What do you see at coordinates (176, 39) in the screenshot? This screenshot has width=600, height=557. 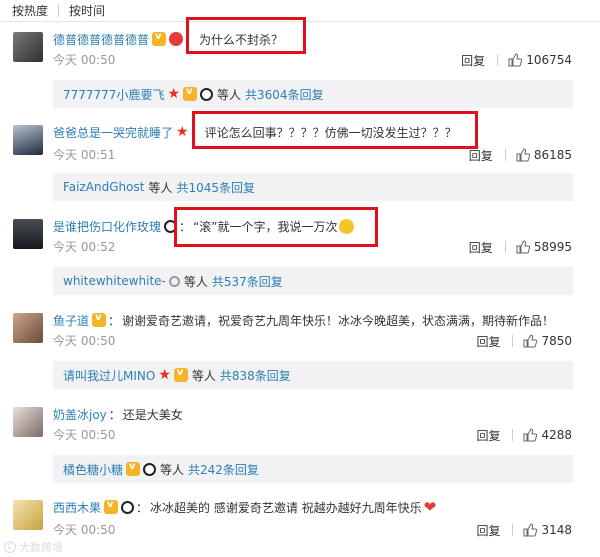 I see `red-badge-icon` at bounding box center [176, 39].